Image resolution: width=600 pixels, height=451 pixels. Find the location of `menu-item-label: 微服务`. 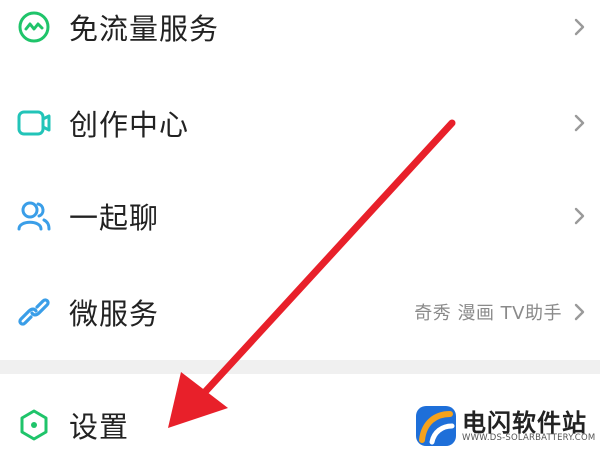

menu-item-label: 微服务 is located at coordinates (114, 314).